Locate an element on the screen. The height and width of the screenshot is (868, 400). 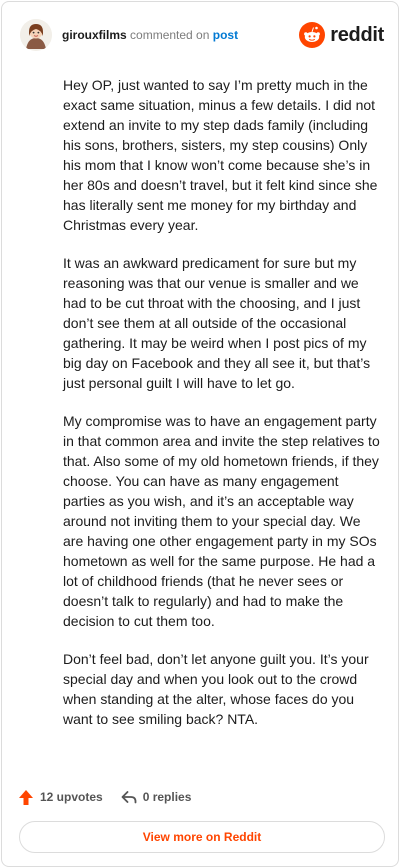
username-link: girouxfilms is located at coordinates (94, 35).